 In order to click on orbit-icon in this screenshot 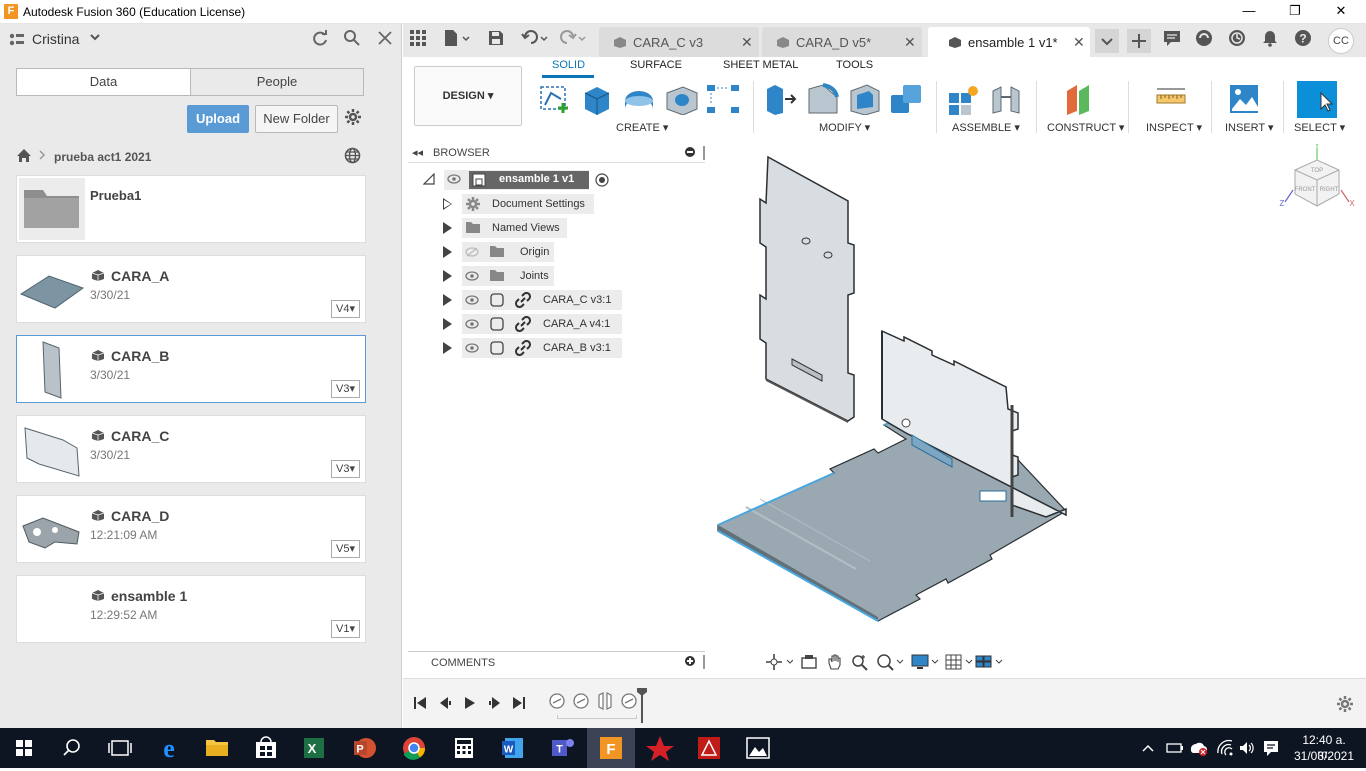, I will do `click(779, 663)`.